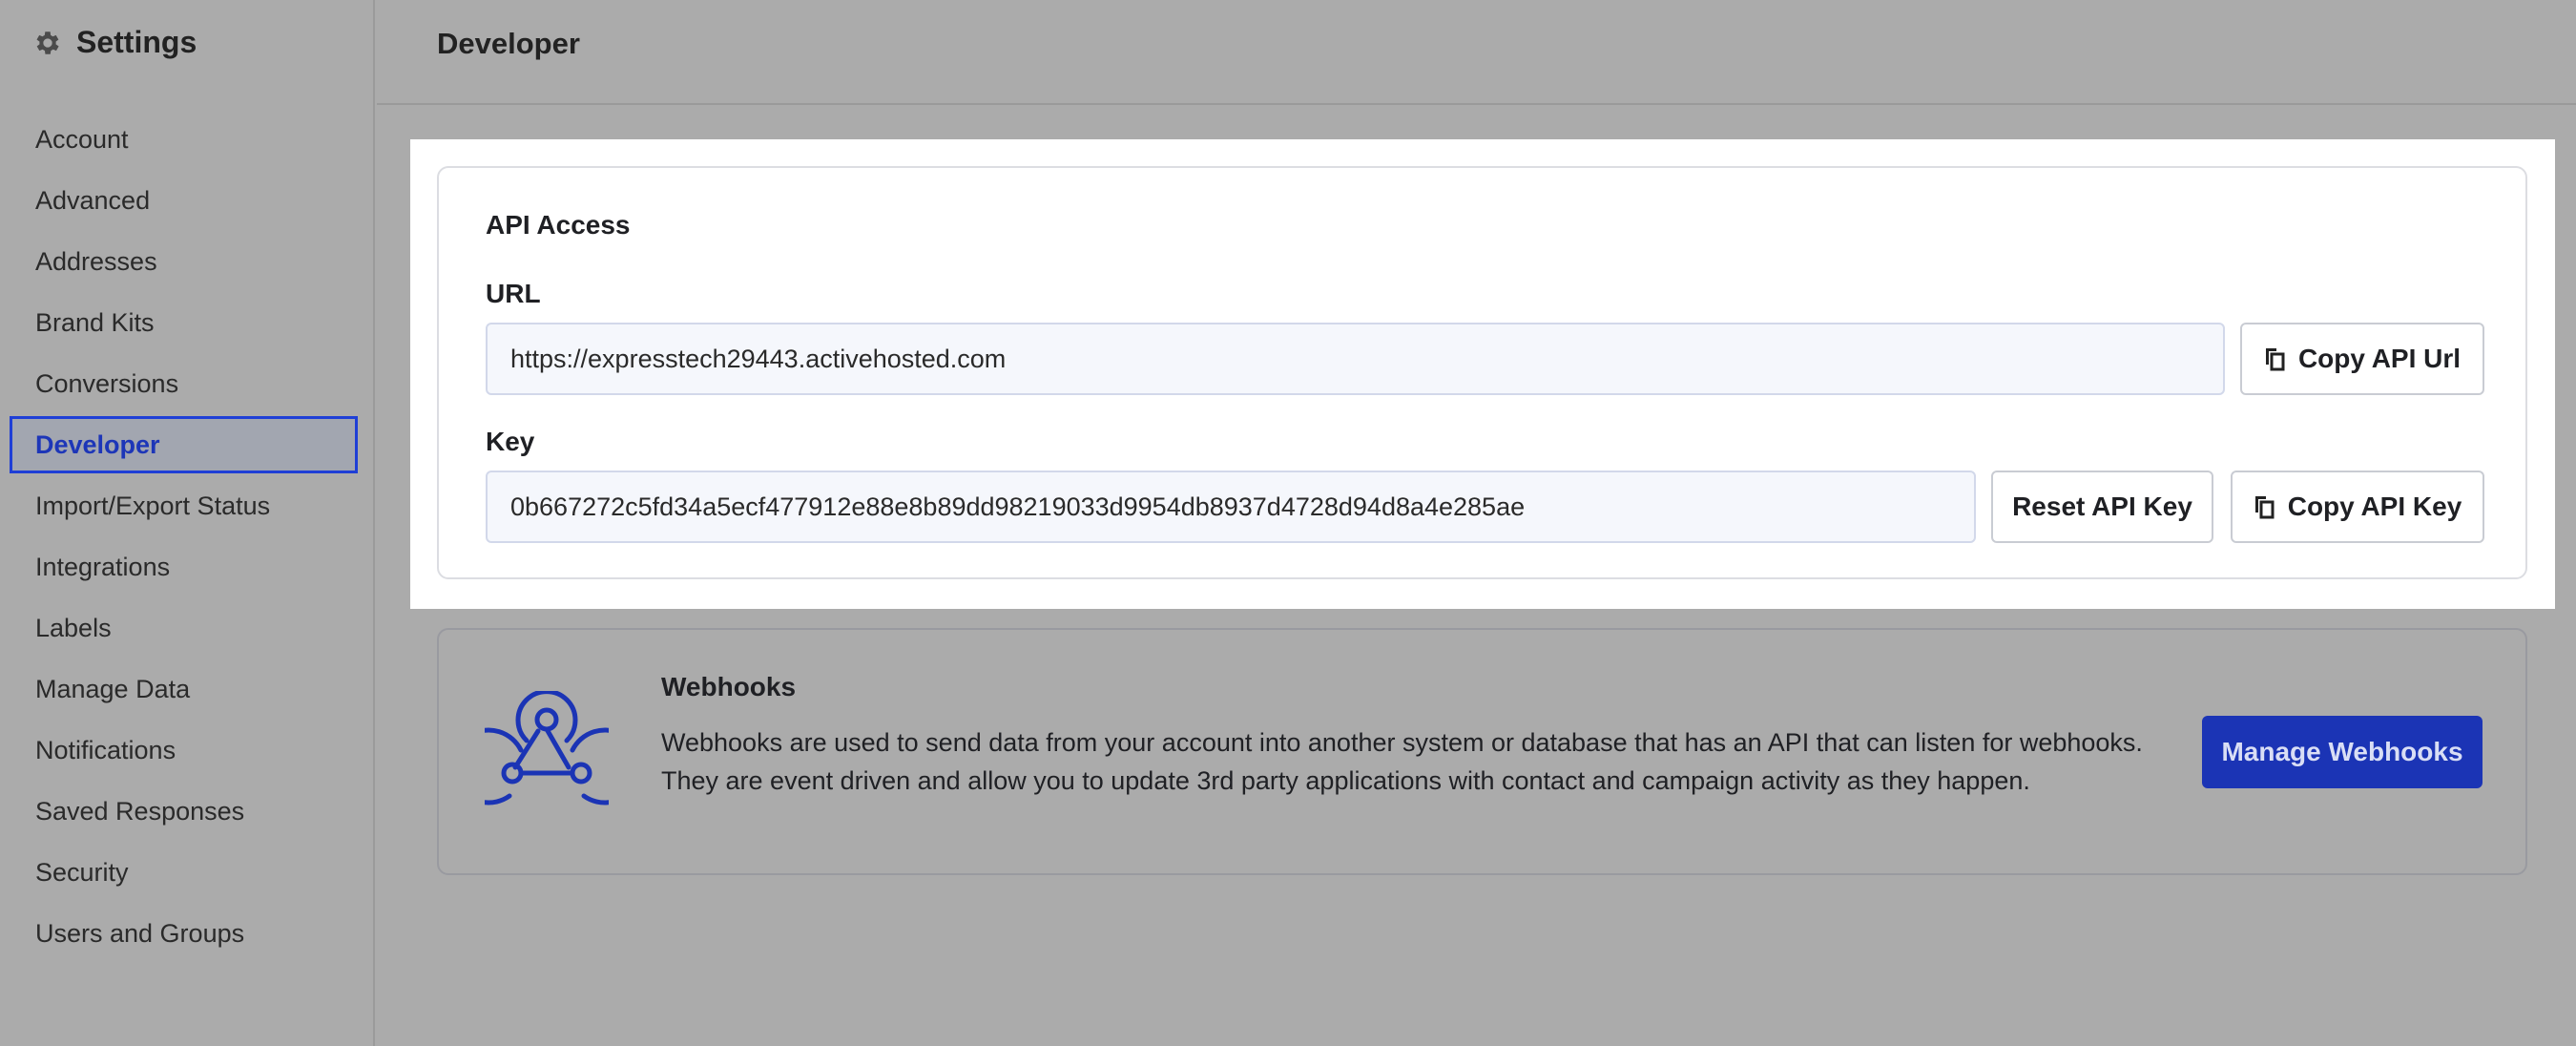  I want to click on api-access-title: API Access, so click(558, 225).